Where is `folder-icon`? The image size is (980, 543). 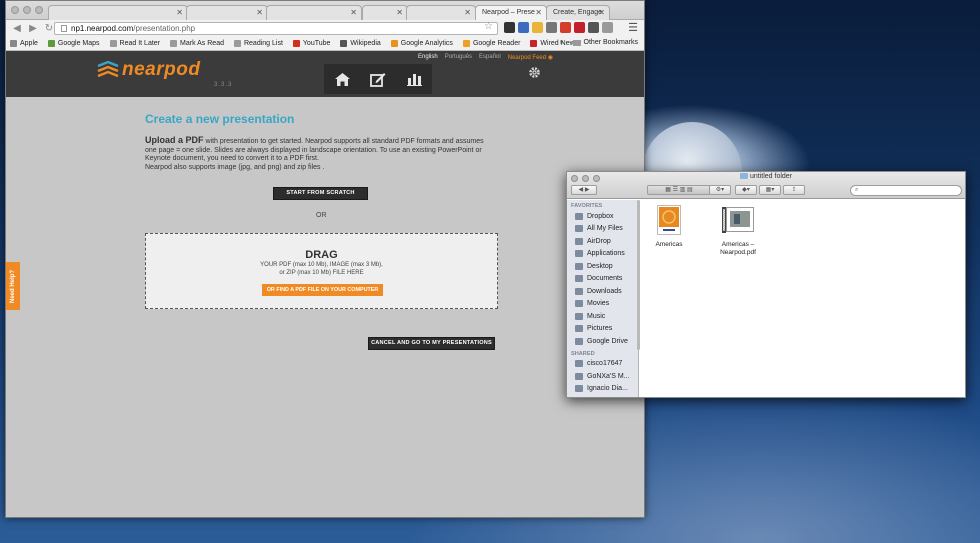 folder-icon is located at coordinates (743, 176).